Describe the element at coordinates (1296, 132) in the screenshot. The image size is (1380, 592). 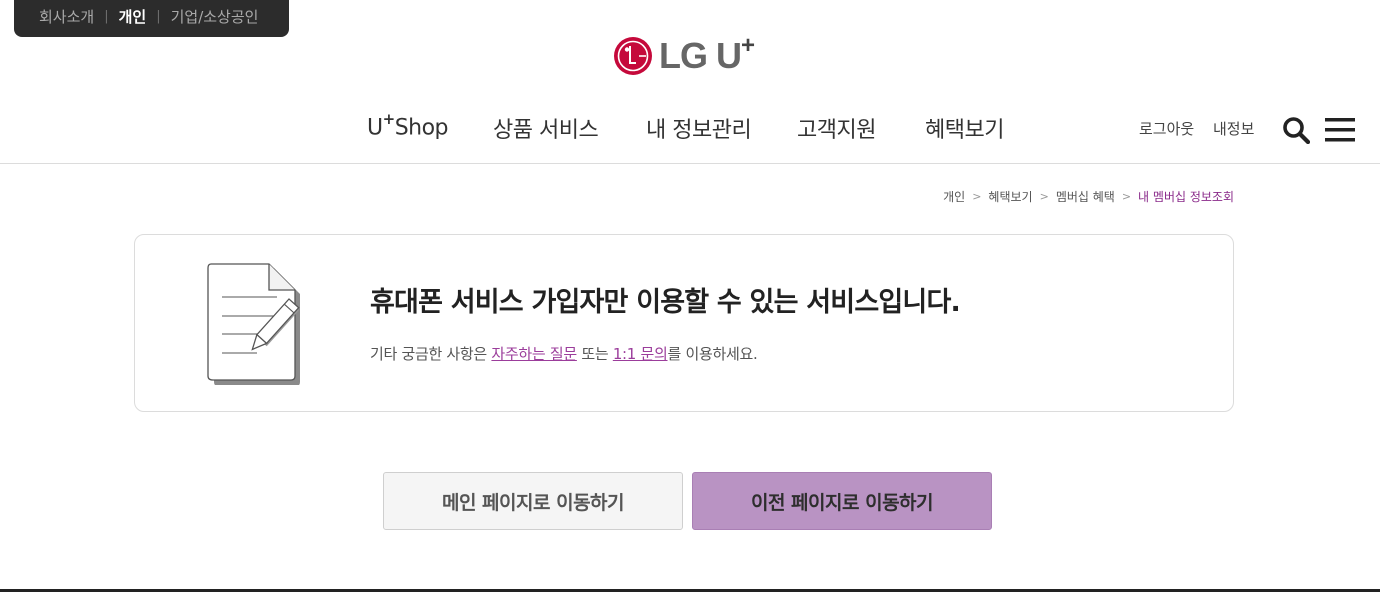
I see `search-icon` at that location.